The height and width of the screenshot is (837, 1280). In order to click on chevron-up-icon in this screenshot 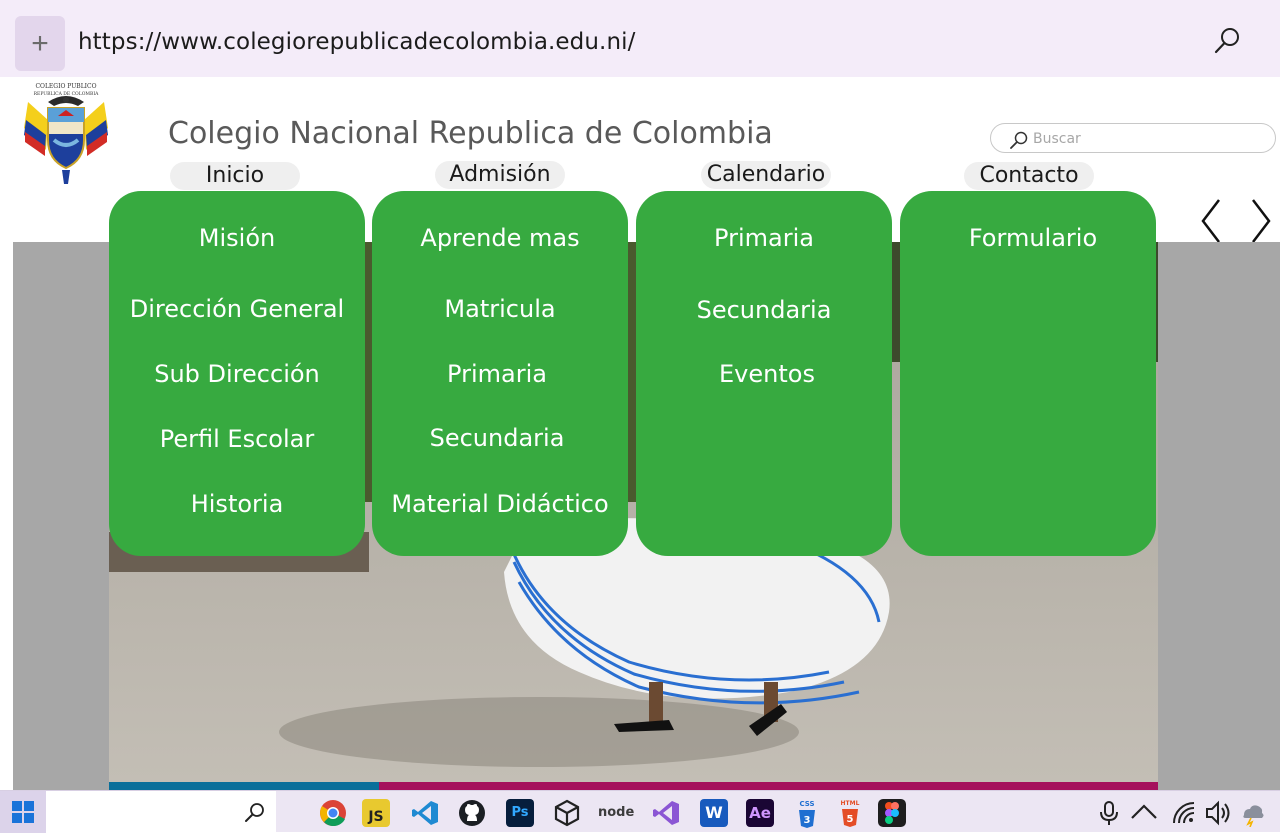, I will do `click(1144, 813)`.